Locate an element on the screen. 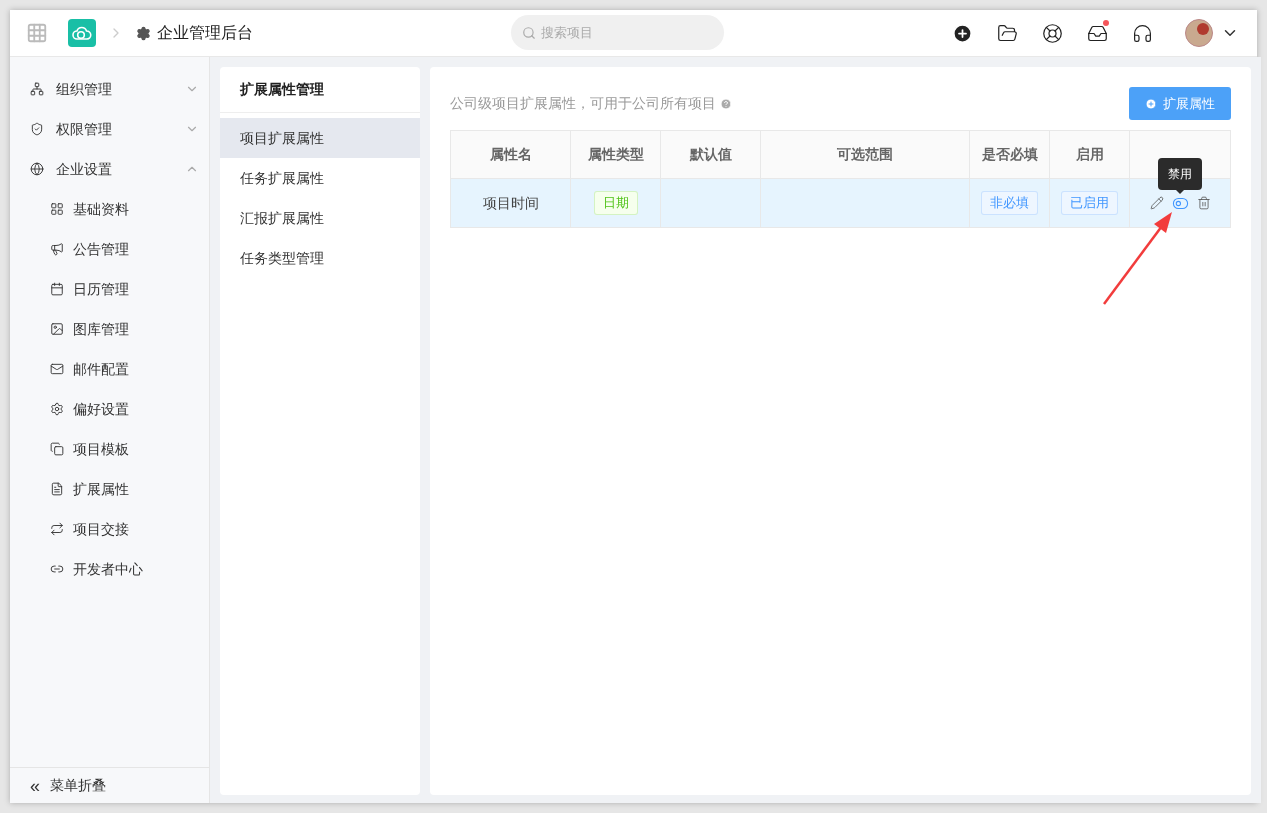  submenu-item: 项目扩展属性 is located at coordinates (320, 138).